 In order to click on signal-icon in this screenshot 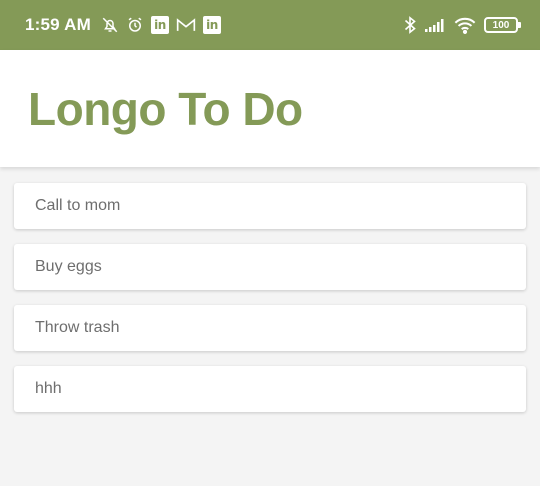, I will do `click(435, 25)`.